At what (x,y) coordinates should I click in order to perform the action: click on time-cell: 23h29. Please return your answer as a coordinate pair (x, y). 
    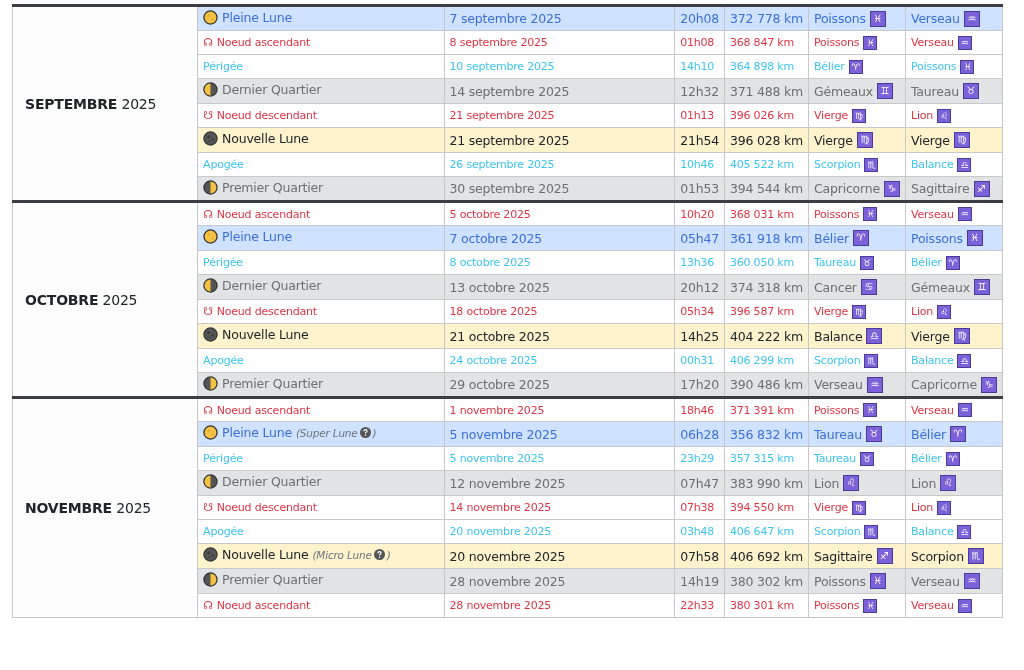
    Looking at the image, I should click on (699, 458).